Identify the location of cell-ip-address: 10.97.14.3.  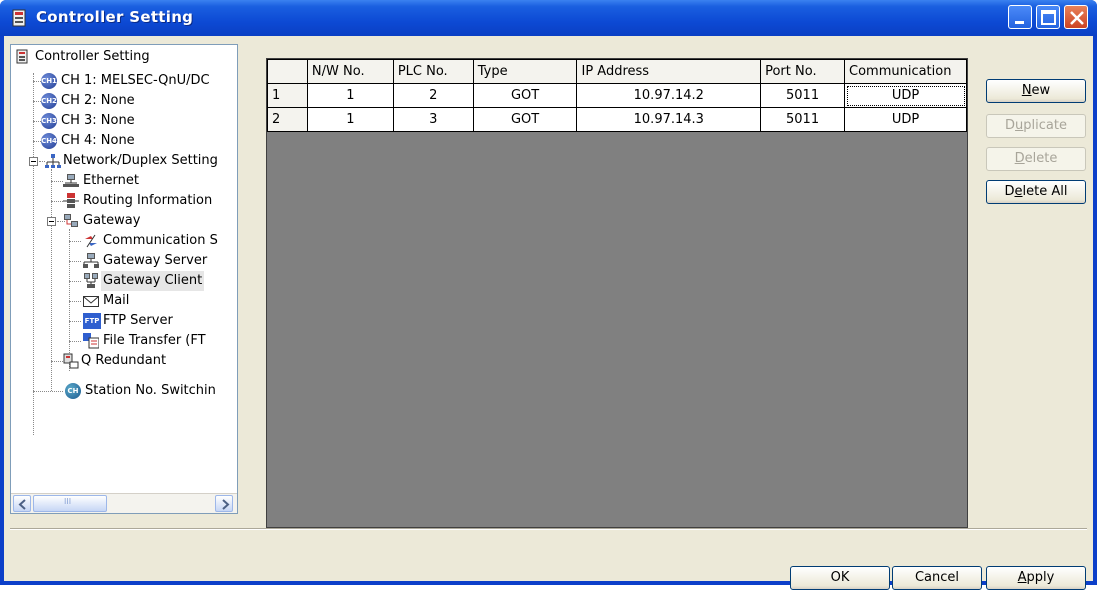
(669, 119).